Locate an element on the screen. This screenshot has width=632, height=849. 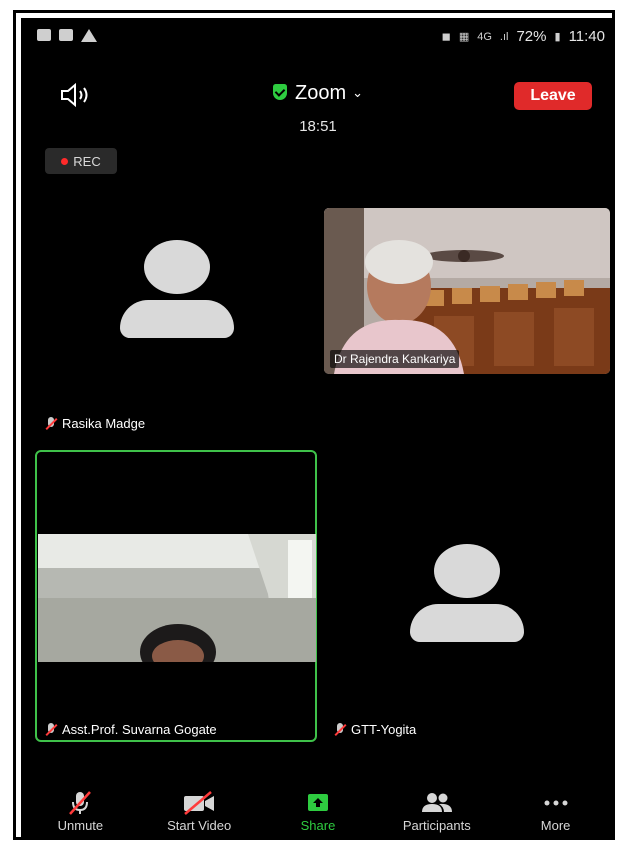
participant-name: Dr Rajendra Kankariya is located at coordinates (395, 359).